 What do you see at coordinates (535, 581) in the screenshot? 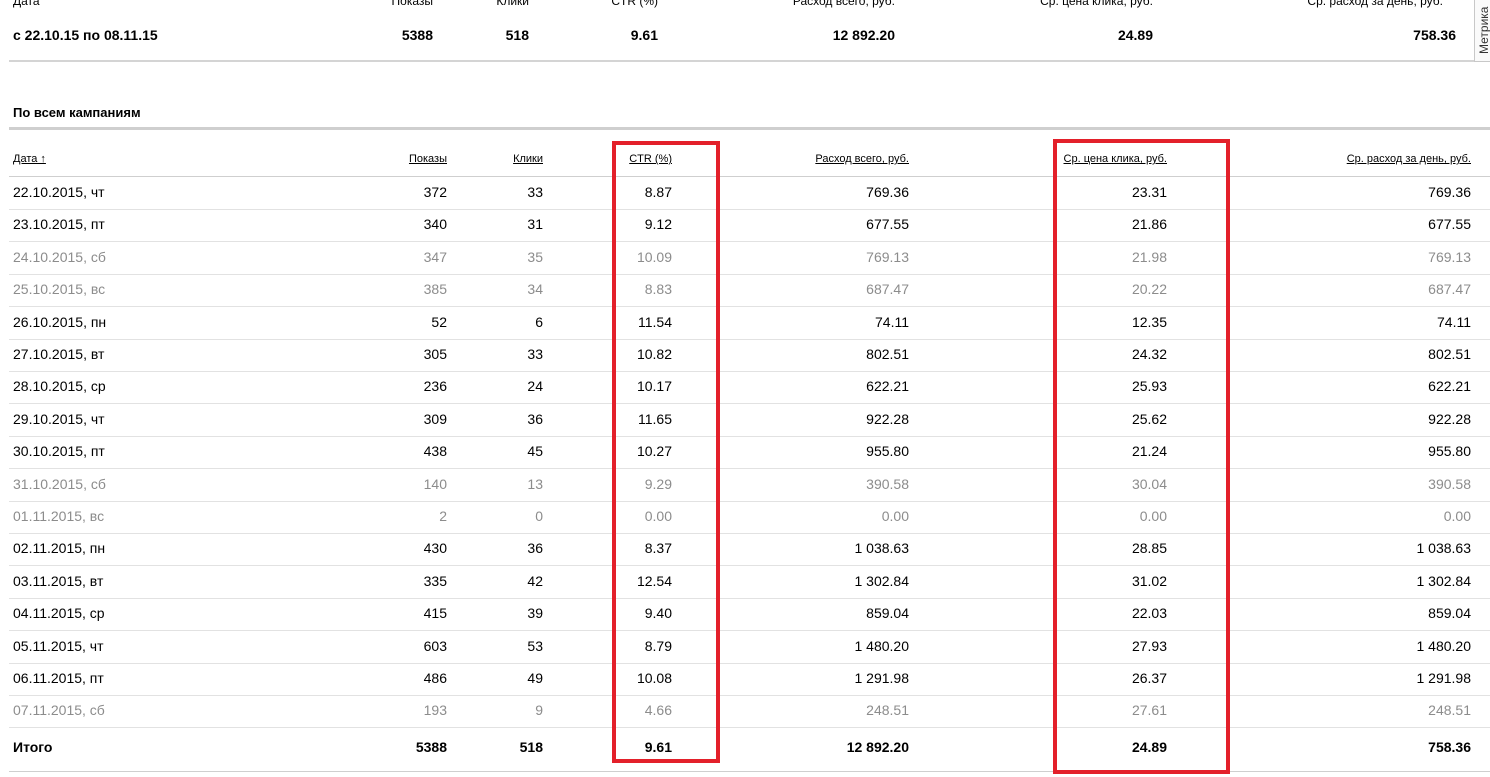
I see `row-clicks: 42` at bounding box center [535, 581].